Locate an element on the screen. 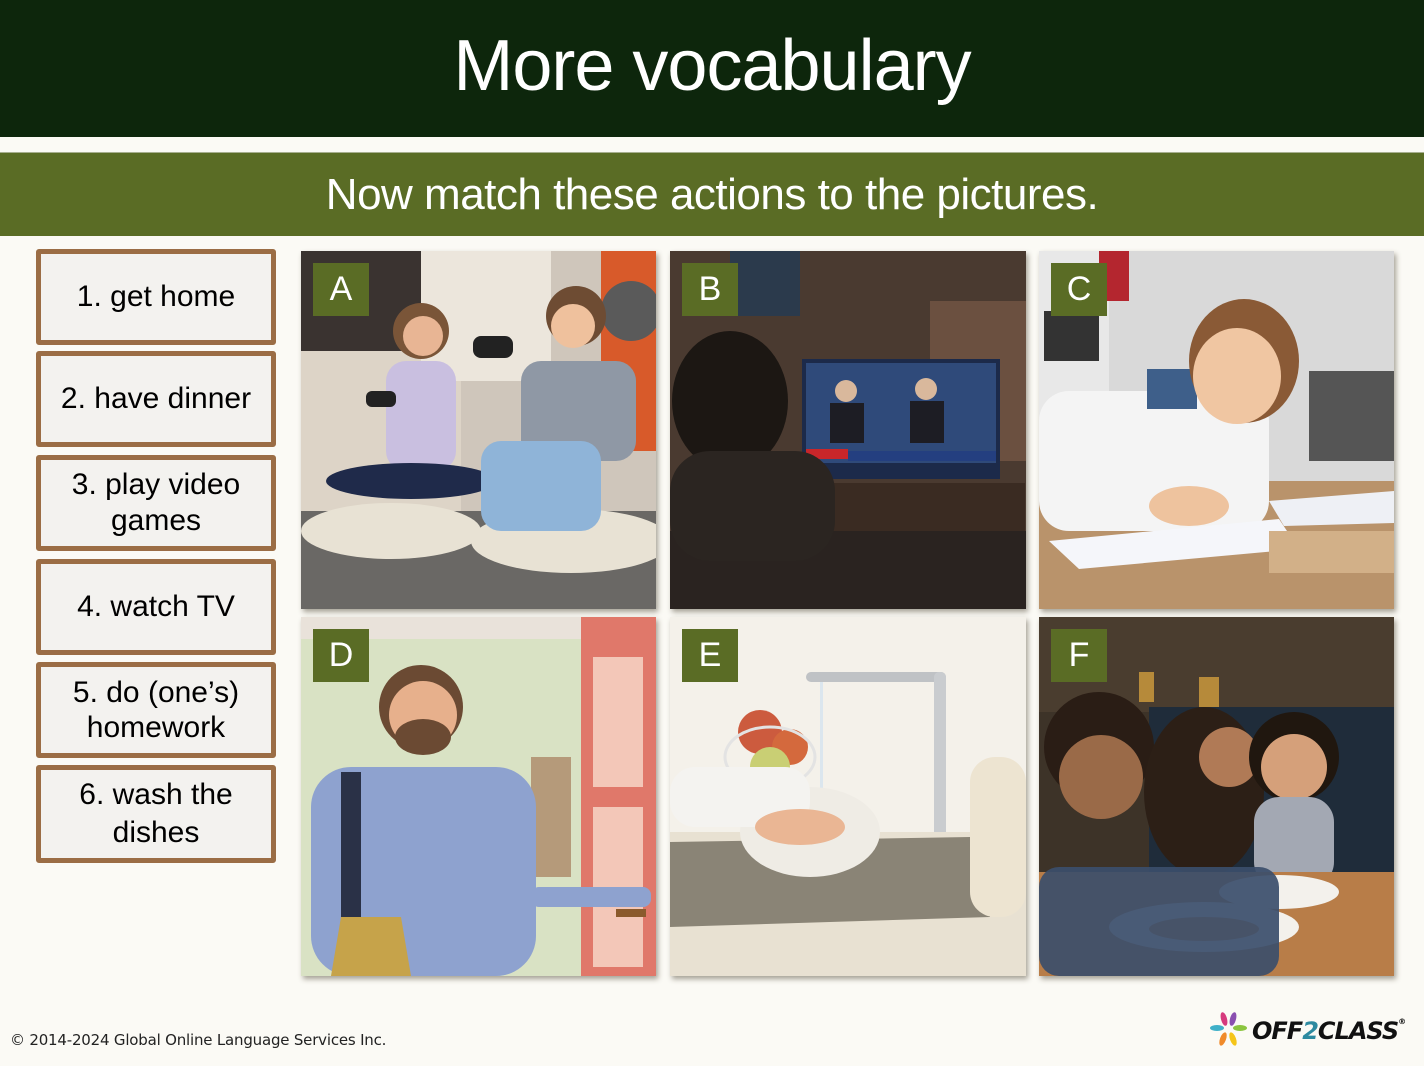 The height and width of the screenshot is (1066, 1424). logo-wordmark: OFF2CLASS® is located at coordinates (1329, 1031).